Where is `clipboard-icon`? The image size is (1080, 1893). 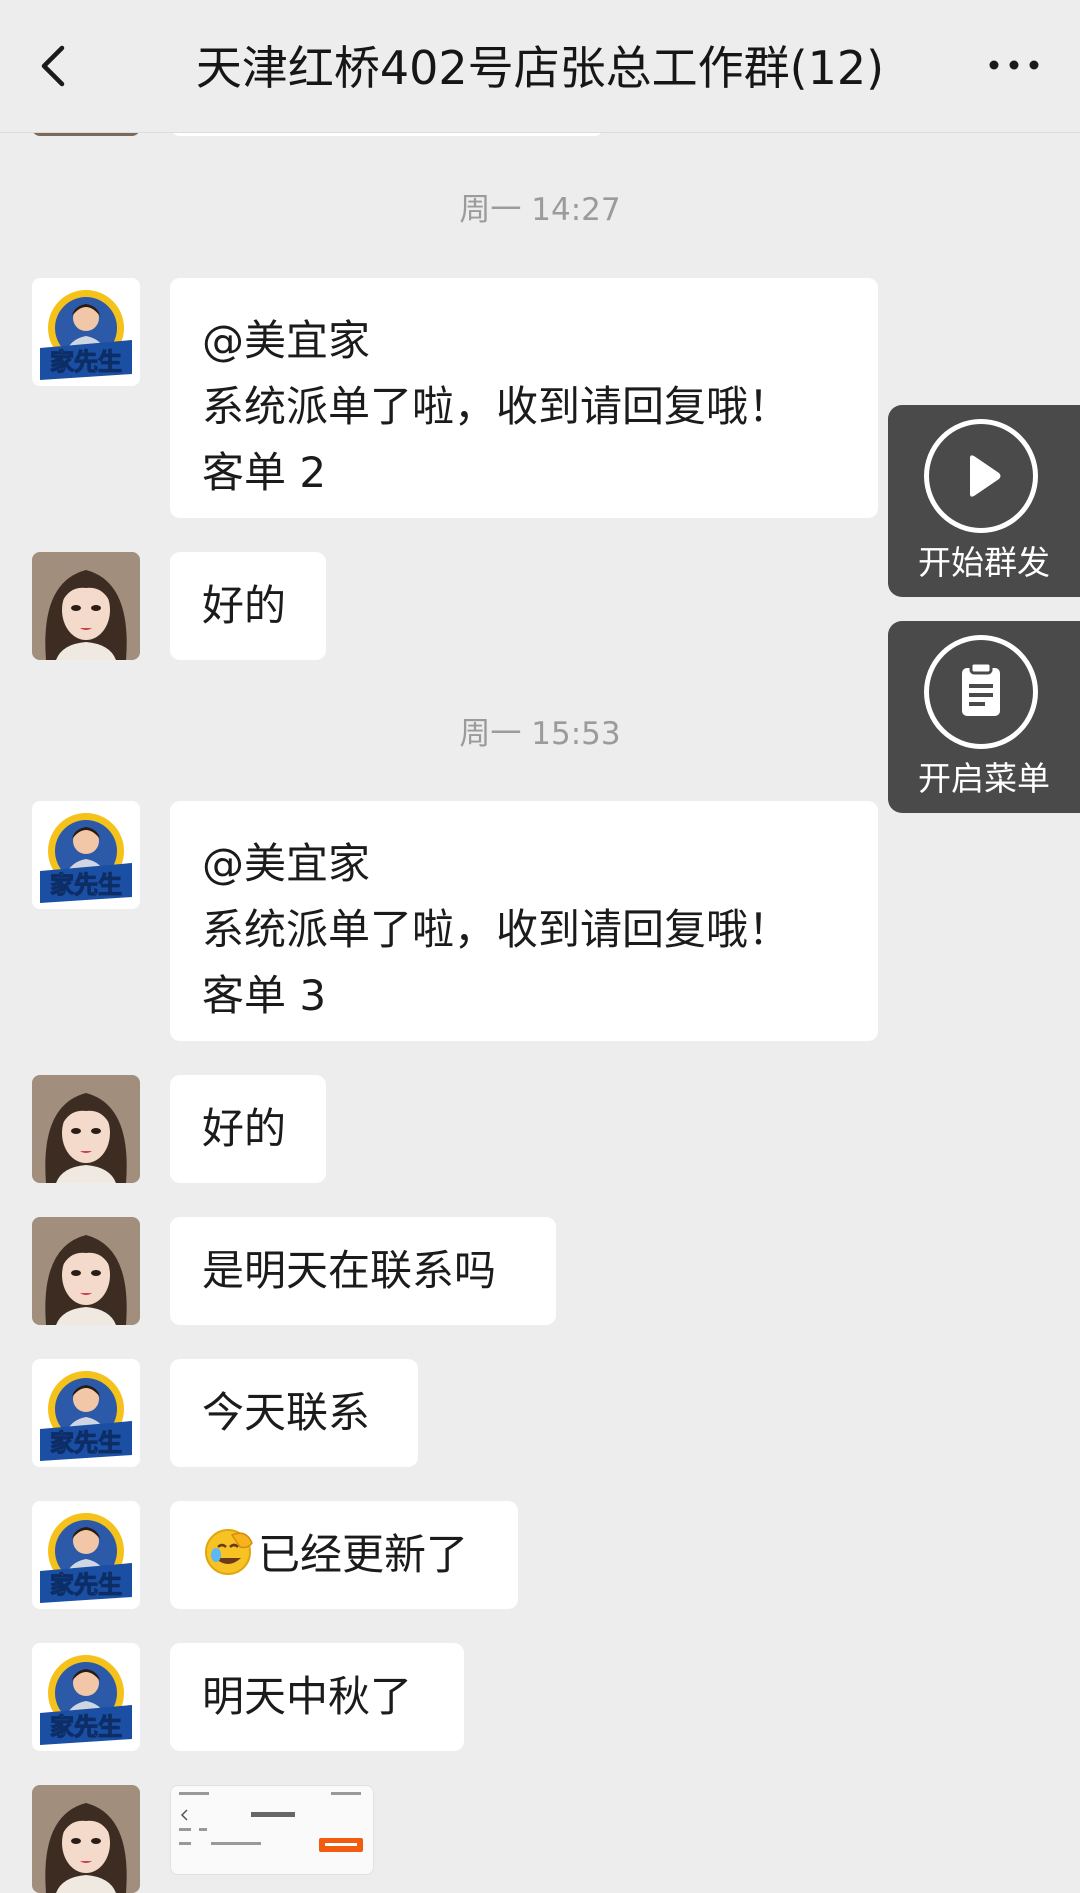
clipboard-icon is located at coordinates (981, 688).